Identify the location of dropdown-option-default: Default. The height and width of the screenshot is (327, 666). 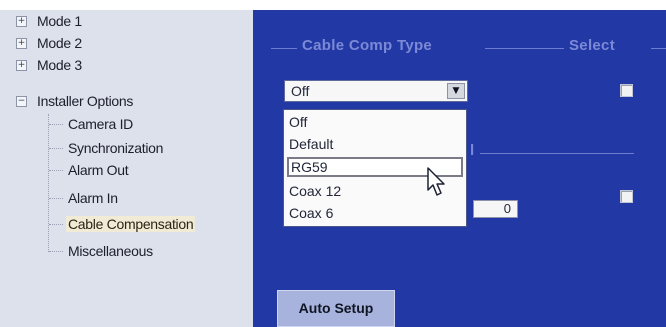
(375, 144).